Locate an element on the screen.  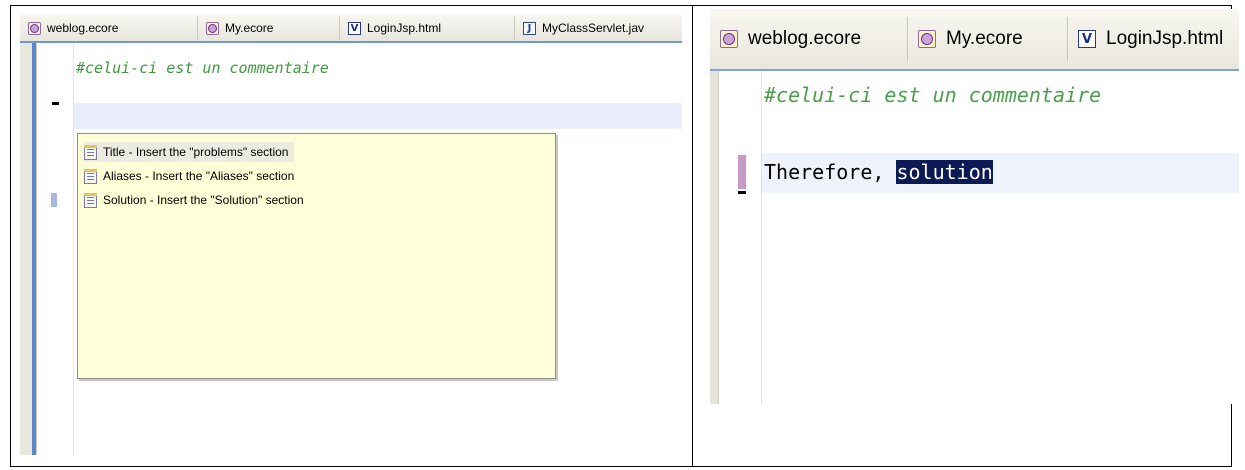
proposal-label: Aliases - Insert the "Aliases" section is located at coordinates (199, 176).